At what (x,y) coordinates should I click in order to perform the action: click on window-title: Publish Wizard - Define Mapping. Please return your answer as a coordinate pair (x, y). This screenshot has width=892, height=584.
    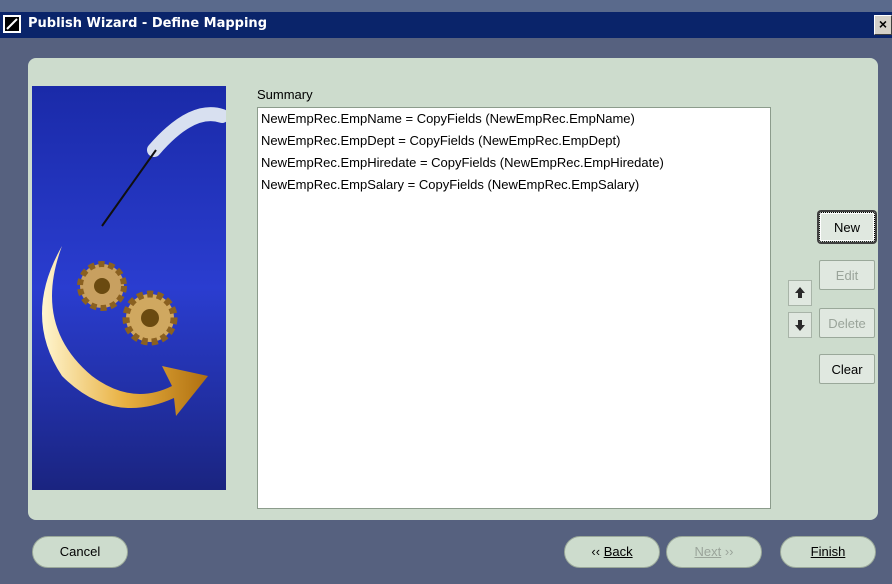
    Looking at the image, I should click on (147, 23).